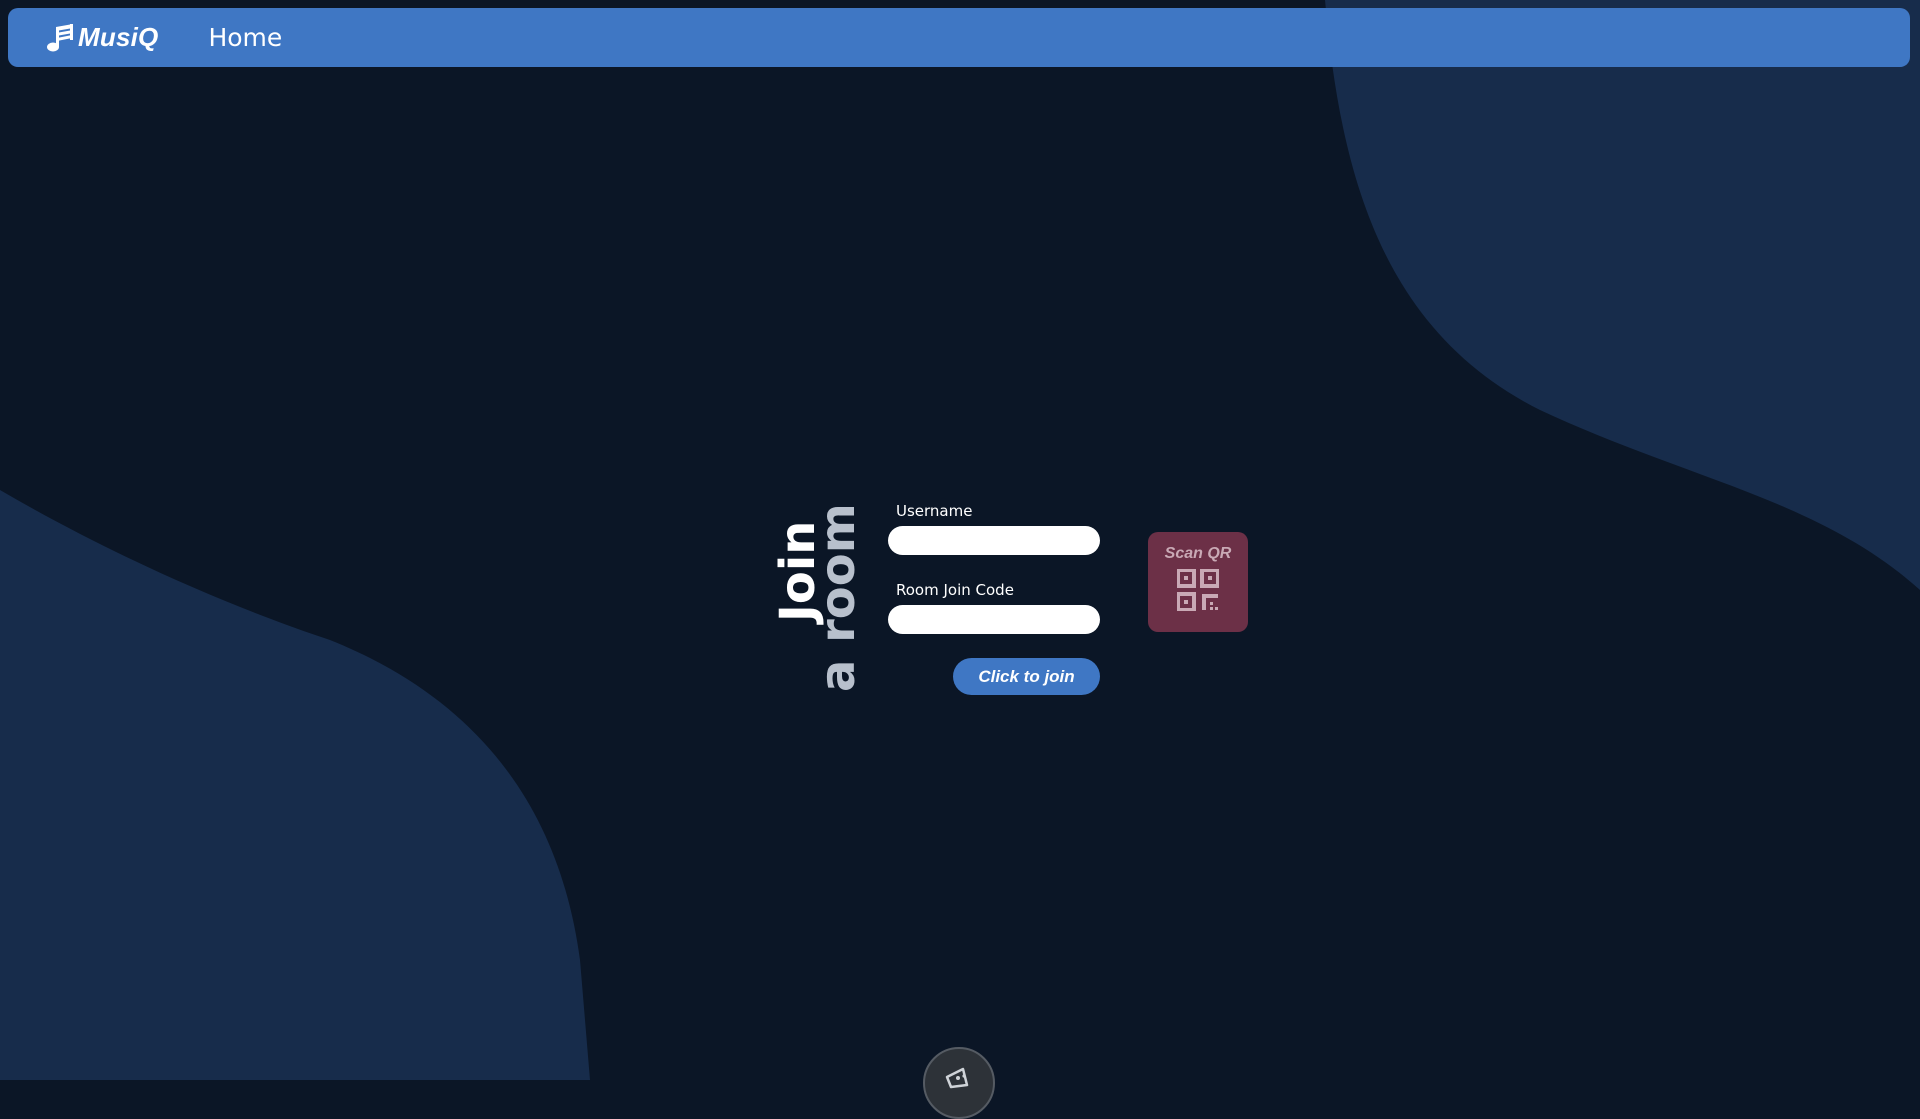 The height and width of the screenshot is (1119, 1920). Describe the element at coordinates (955, 590) in the screenshot. I see `room-code-label: Room Join Code` at that location.